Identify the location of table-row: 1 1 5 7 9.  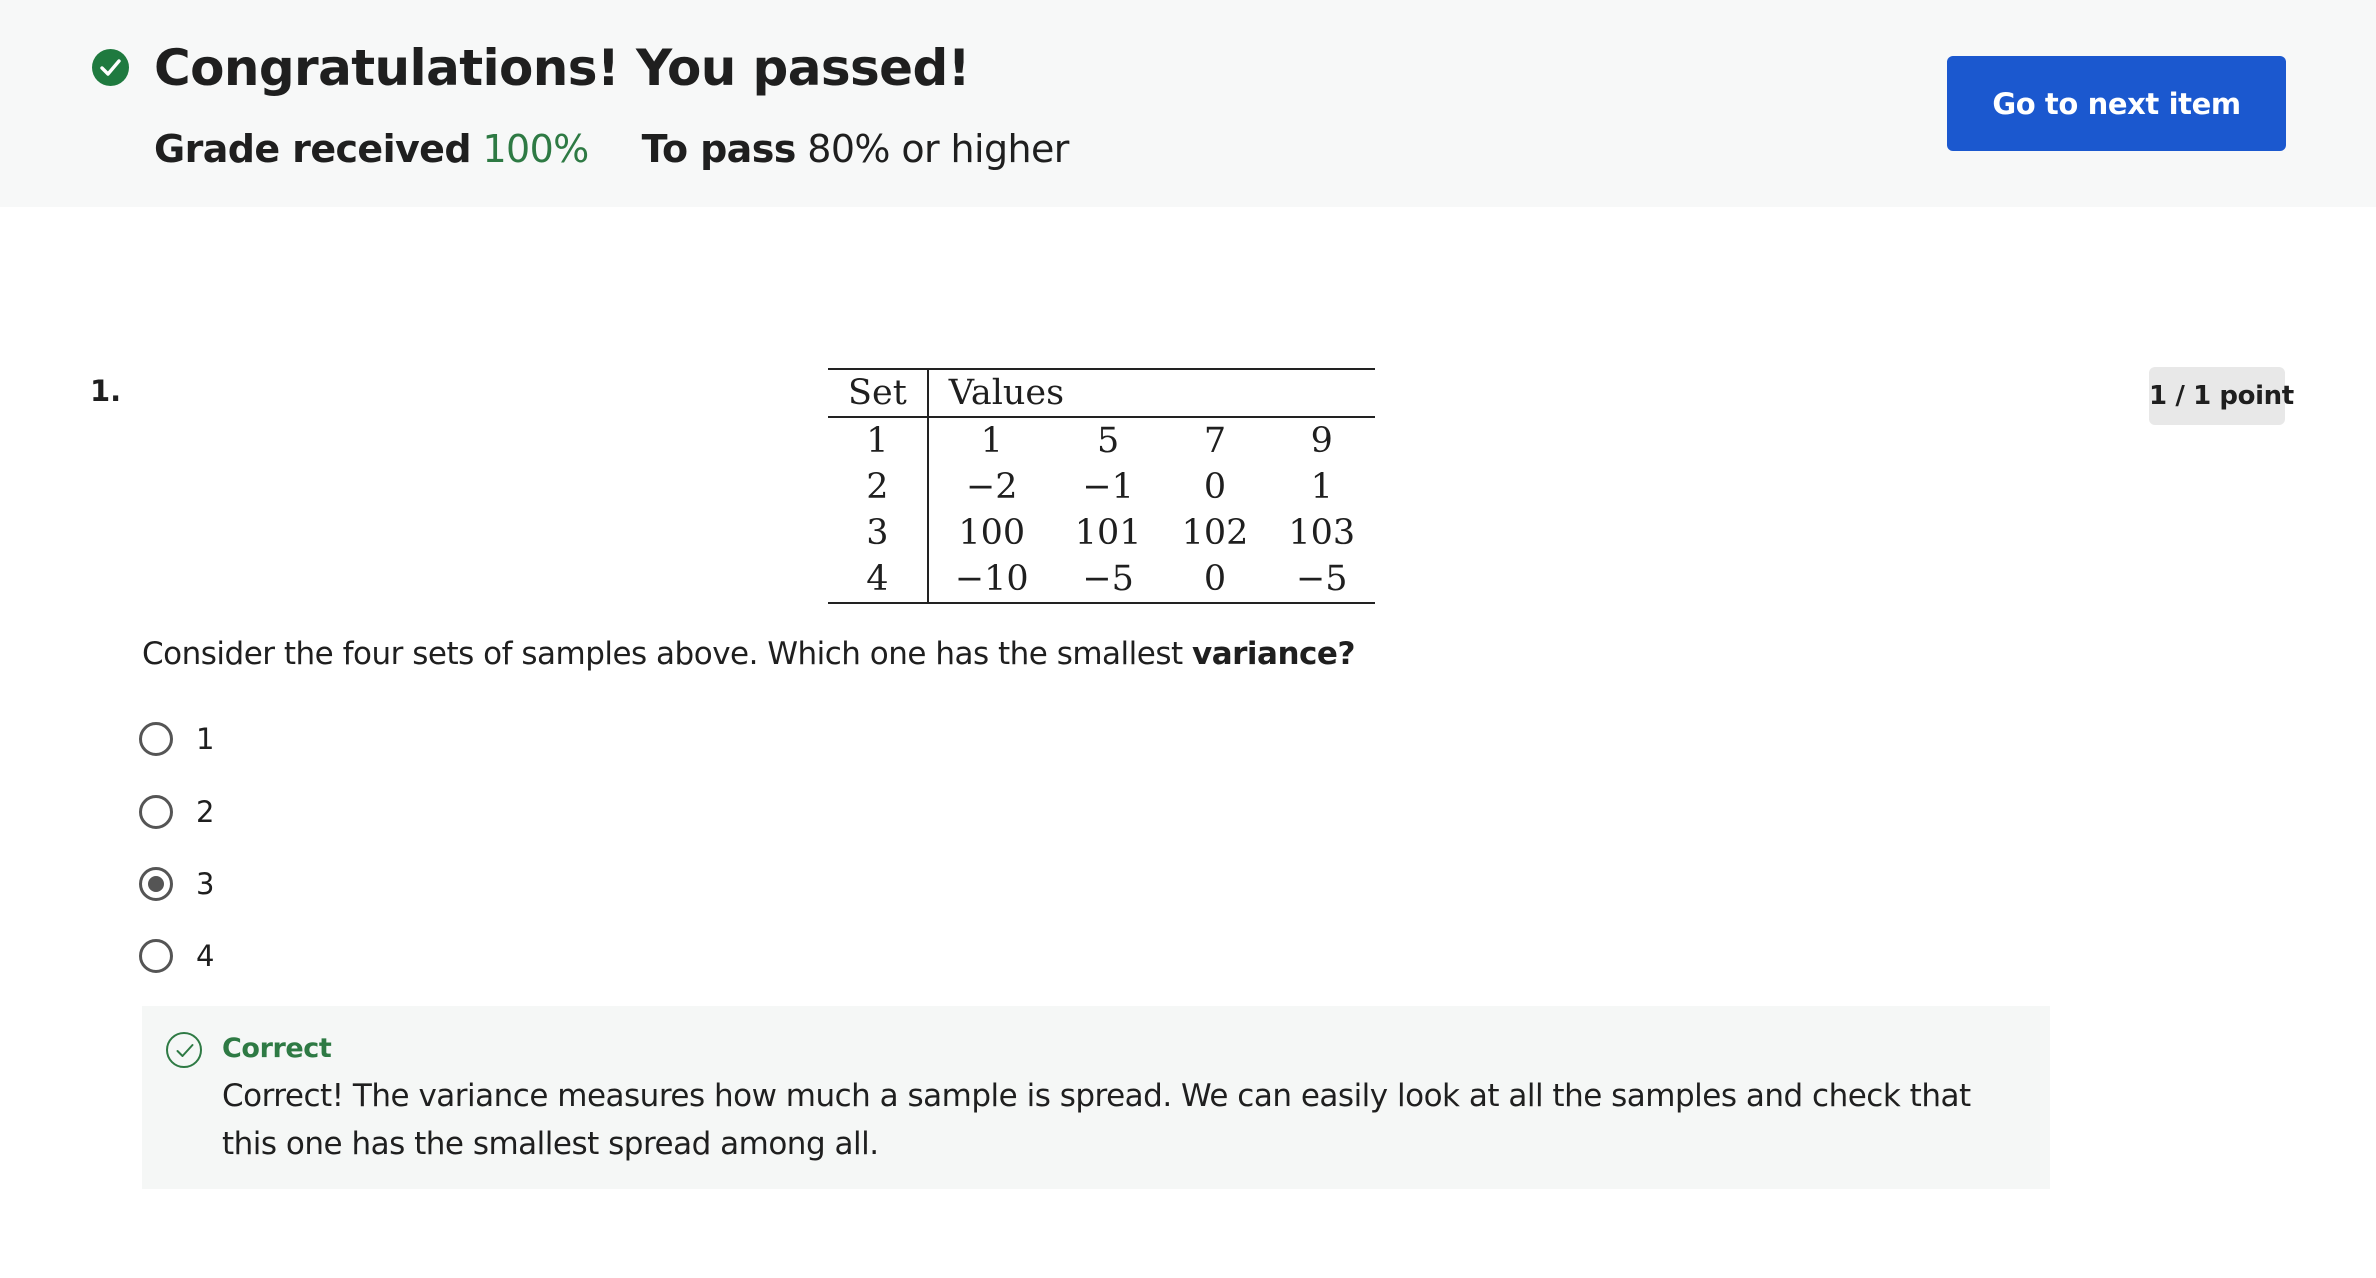
(1101, 440).